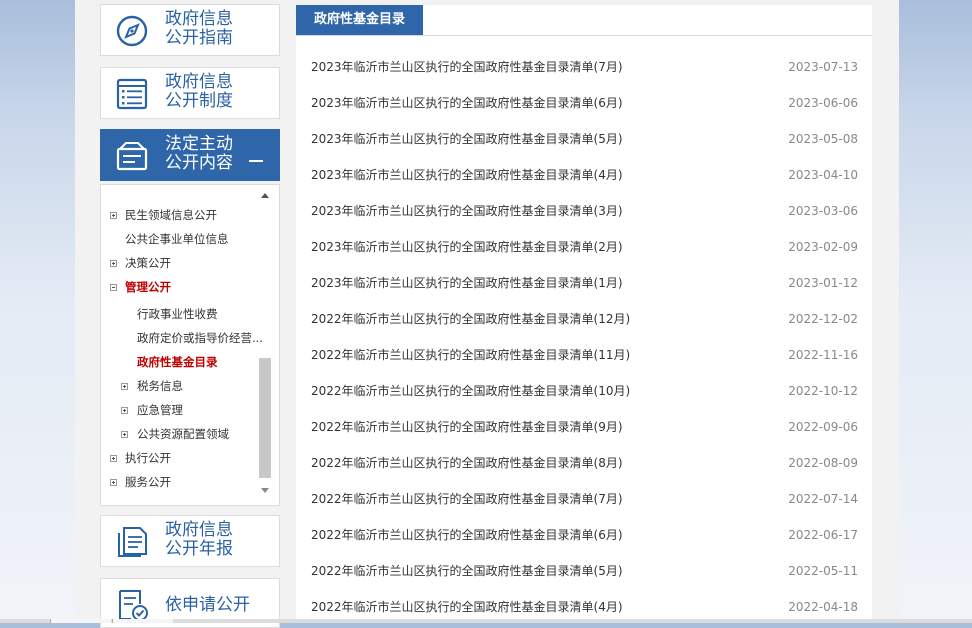  I want to click on list-item: 2023年临沂市兰山区执行的全国政府性基金目录清单(5月) 2023-05-08, so click(584, 139).